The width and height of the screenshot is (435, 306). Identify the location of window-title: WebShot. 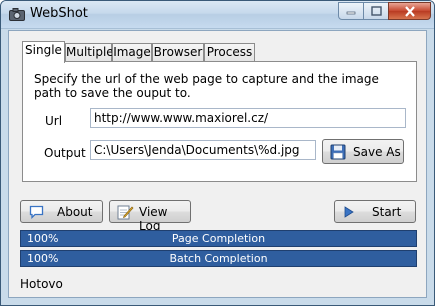
(59, 13).